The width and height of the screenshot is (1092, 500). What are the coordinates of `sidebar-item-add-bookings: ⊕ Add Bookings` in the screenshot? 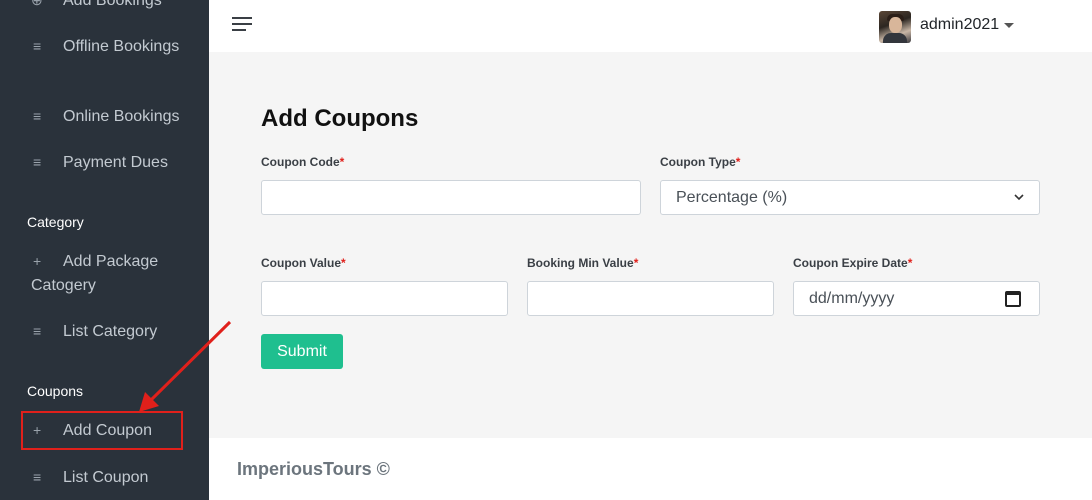 It's located at (116, 6).